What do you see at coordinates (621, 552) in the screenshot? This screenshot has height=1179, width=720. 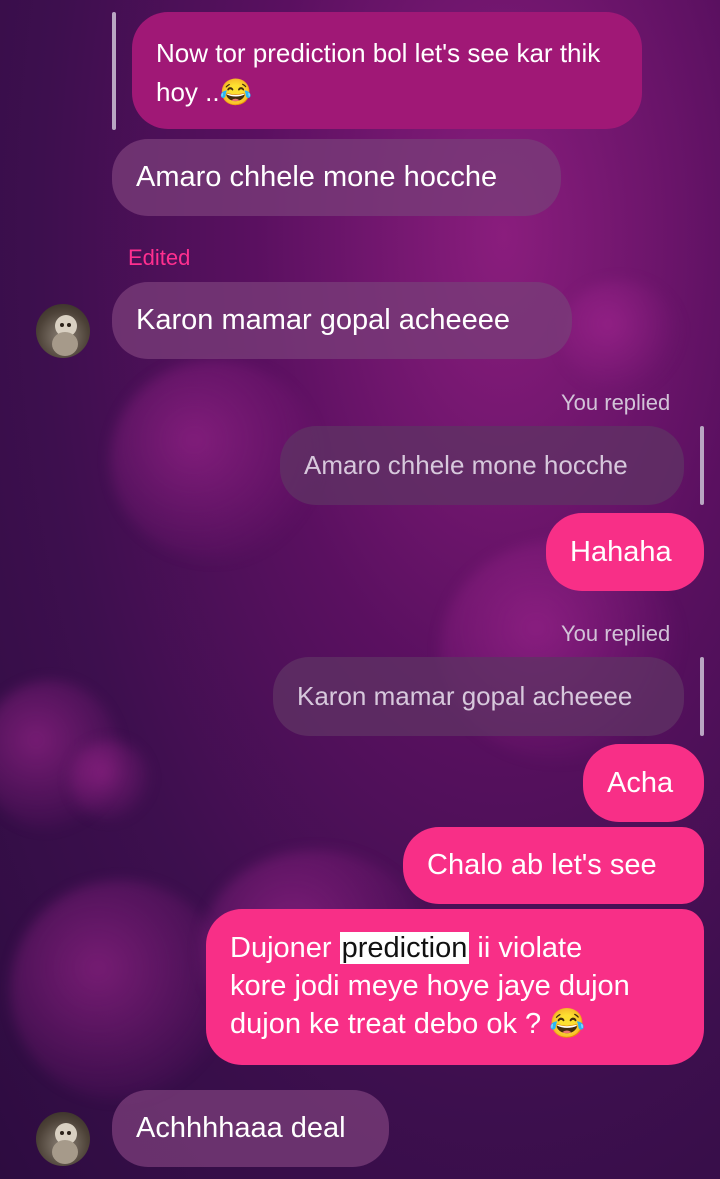 I see `message-text: Hahaha` at bounding box center [621, 552].